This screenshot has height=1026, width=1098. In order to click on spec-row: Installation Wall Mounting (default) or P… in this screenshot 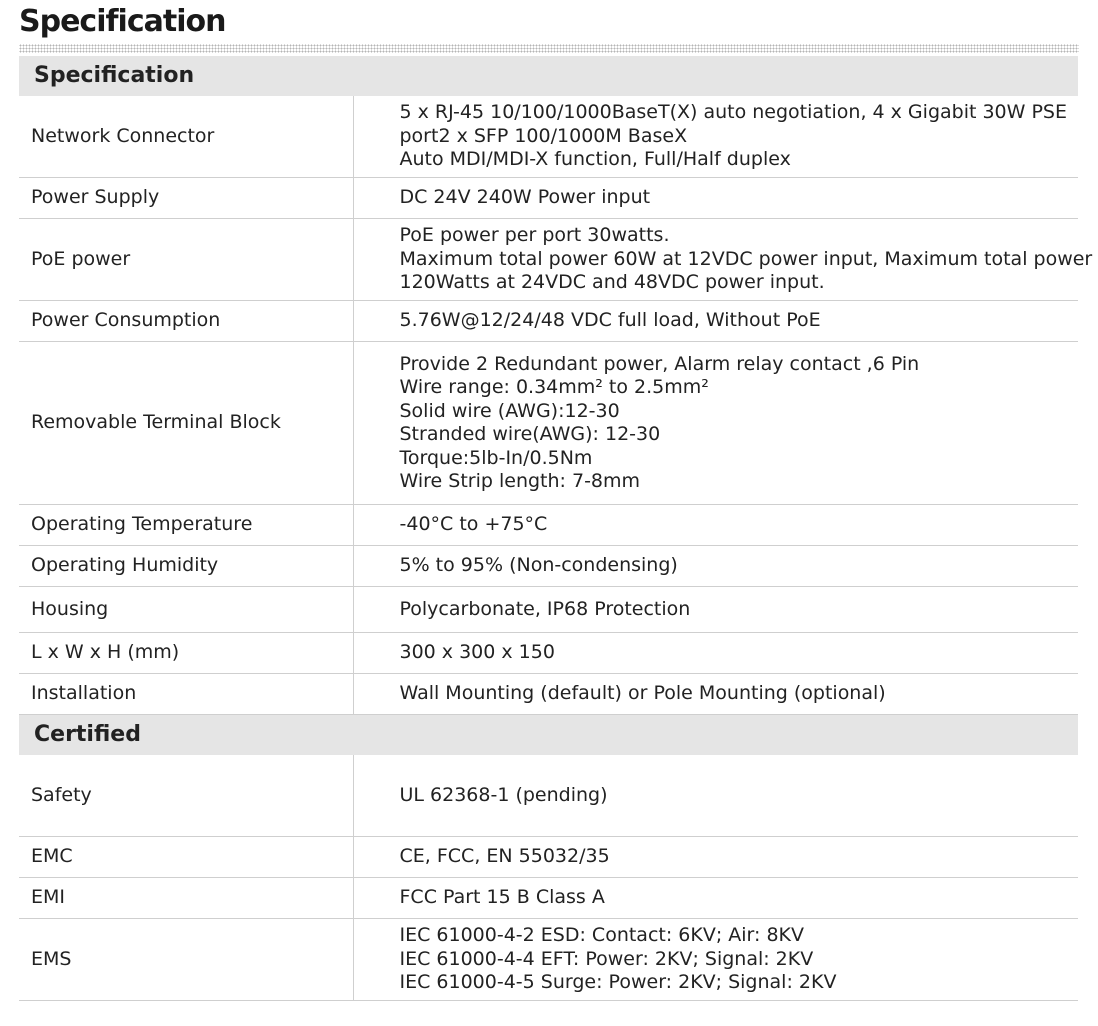, I will do `click(548, 694)`.